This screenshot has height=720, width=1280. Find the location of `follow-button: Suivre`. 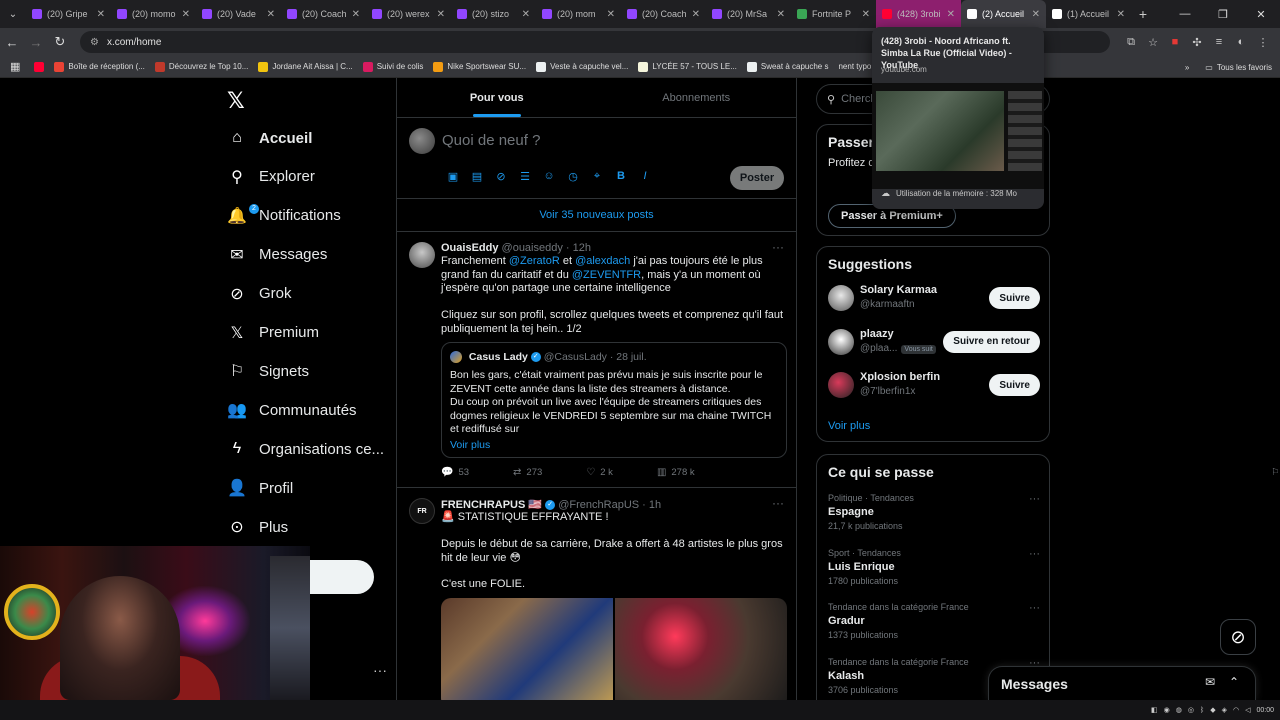

follow-button: Suivre is located at coordinates (1014, 298).